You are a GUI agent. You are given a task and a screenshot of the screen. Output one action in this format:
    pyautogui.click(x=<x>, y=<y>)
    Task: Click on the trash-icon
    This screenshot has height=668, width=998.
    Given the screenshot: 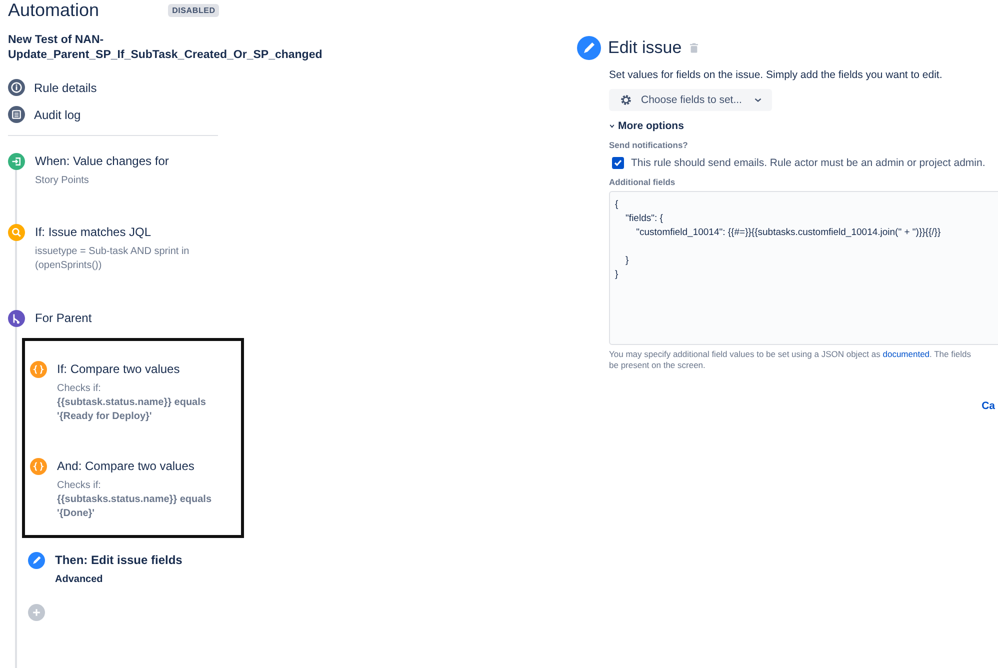 What is the action you would take?
    pyautogui.click(x=694, y=48)
    